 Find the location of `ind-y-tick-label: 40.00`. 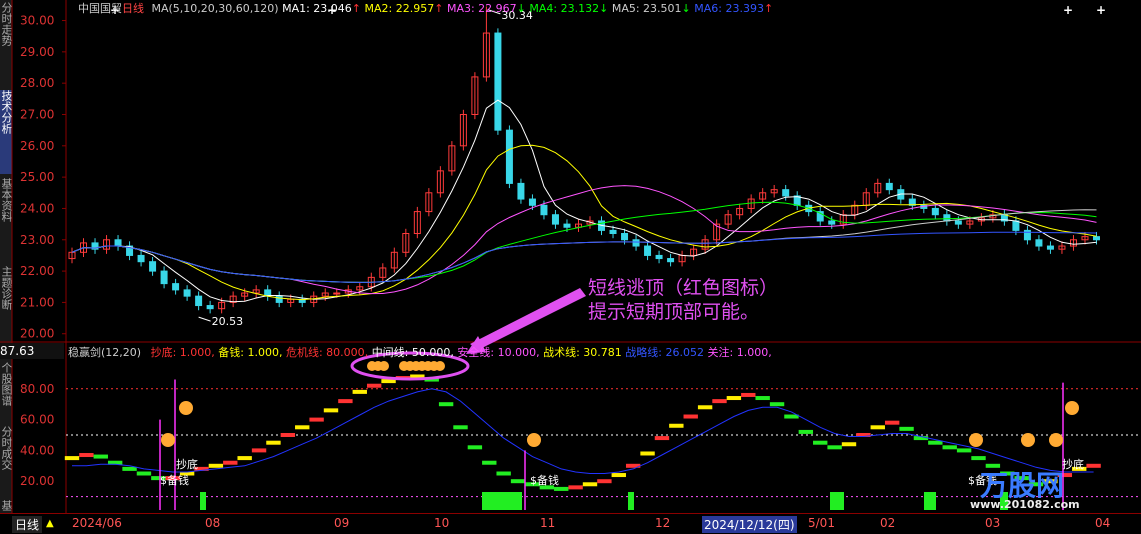

ind-y-tick-label: 40.00 is located at coordinates (37, 450).